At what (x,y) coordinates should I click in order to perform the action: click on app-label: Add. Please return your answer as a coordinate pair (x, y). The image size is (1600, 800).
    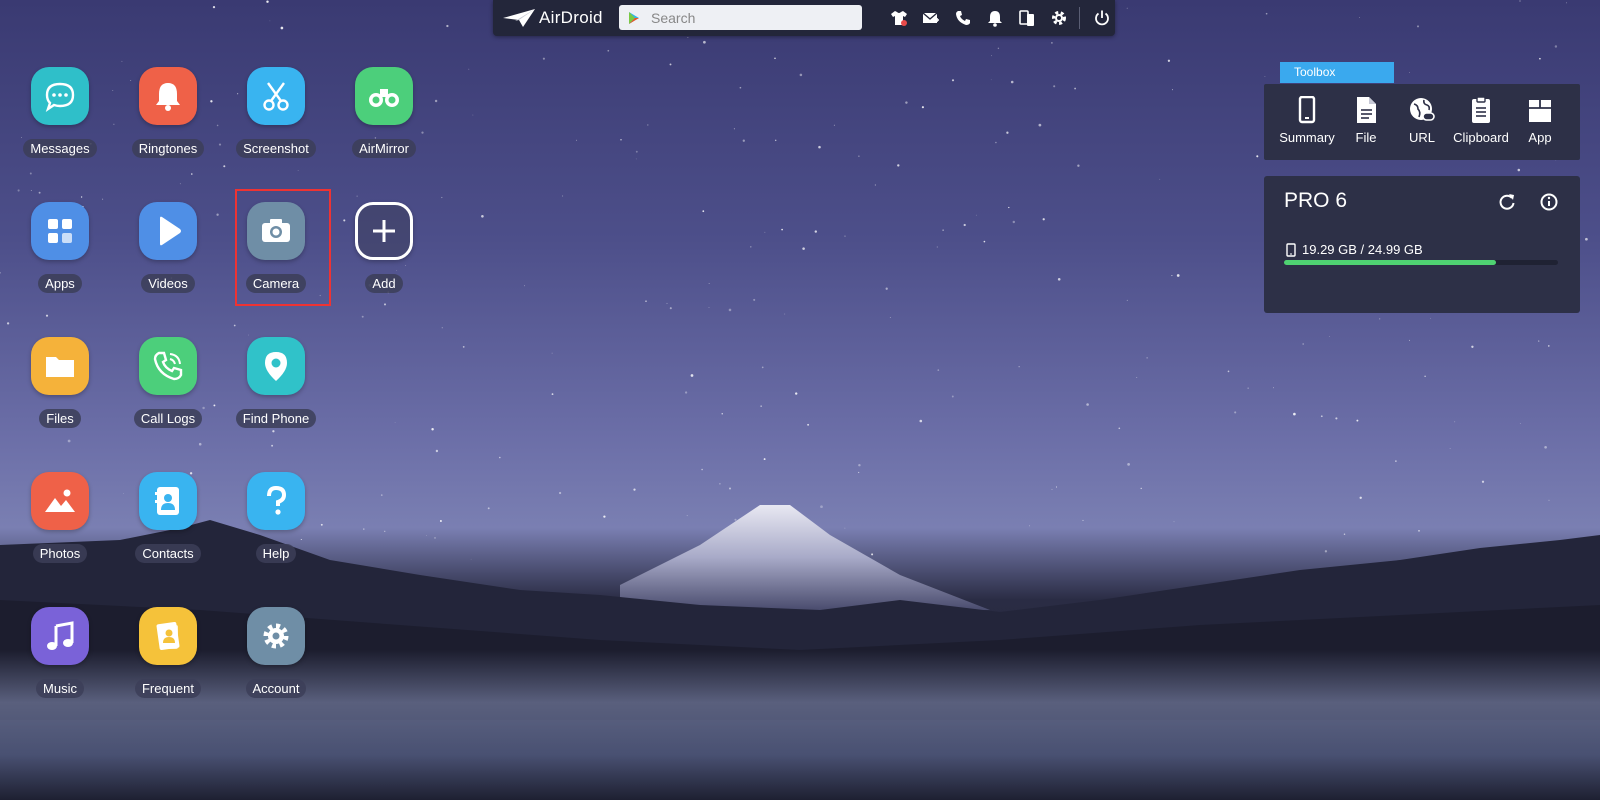
    Looking at the image, I should click on (384, 283).